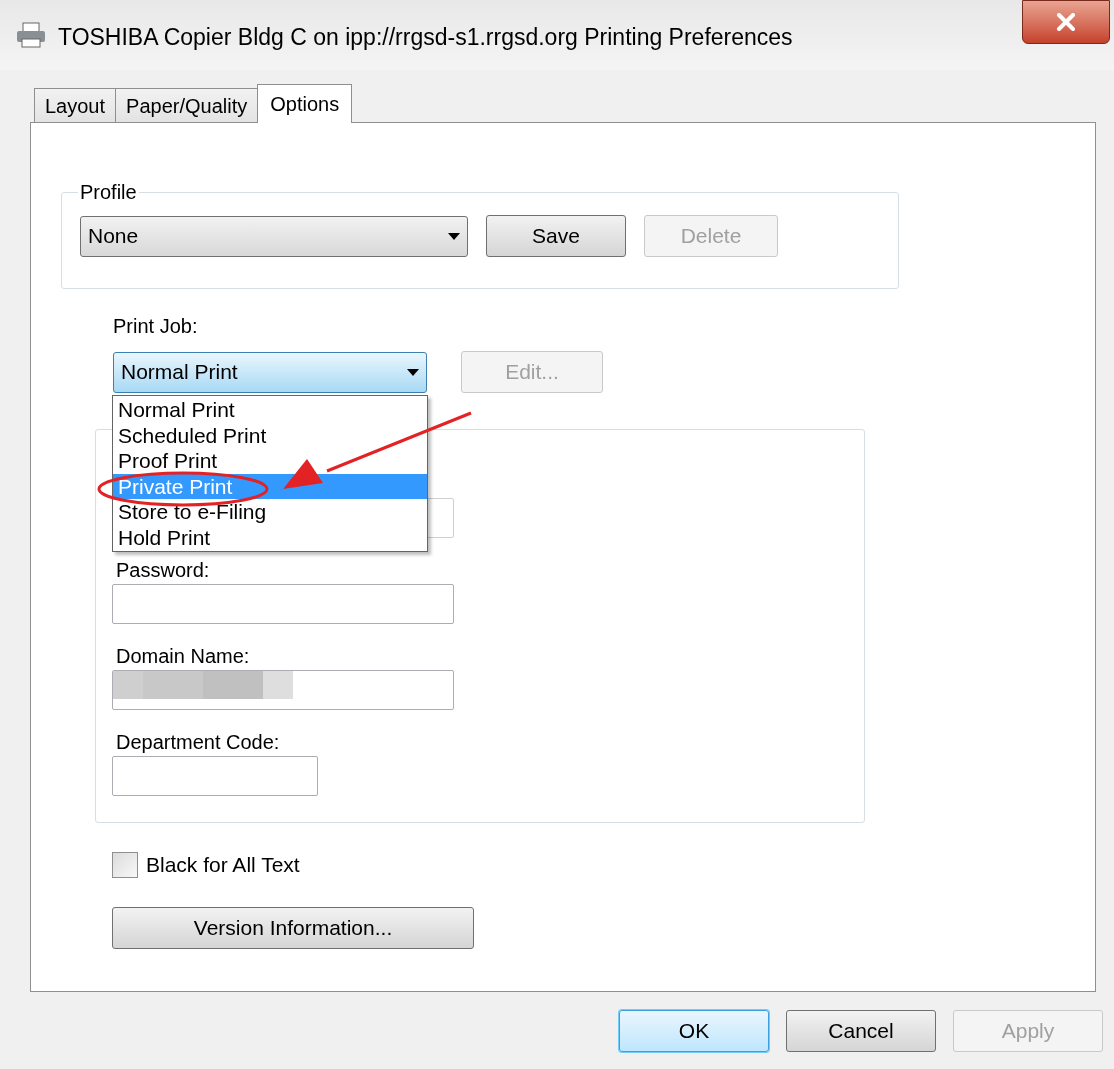 The height and width of the screenshot is (1069, 1114). I want to click on profile-dropdown: None, so click(274, 236).